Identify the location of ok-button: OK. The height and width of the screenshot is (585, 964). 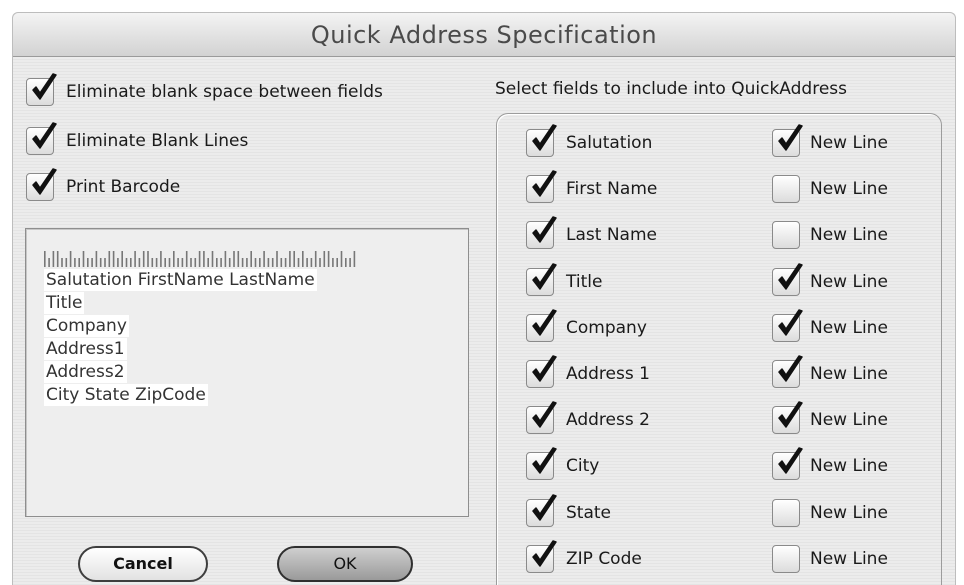
(345, 564).